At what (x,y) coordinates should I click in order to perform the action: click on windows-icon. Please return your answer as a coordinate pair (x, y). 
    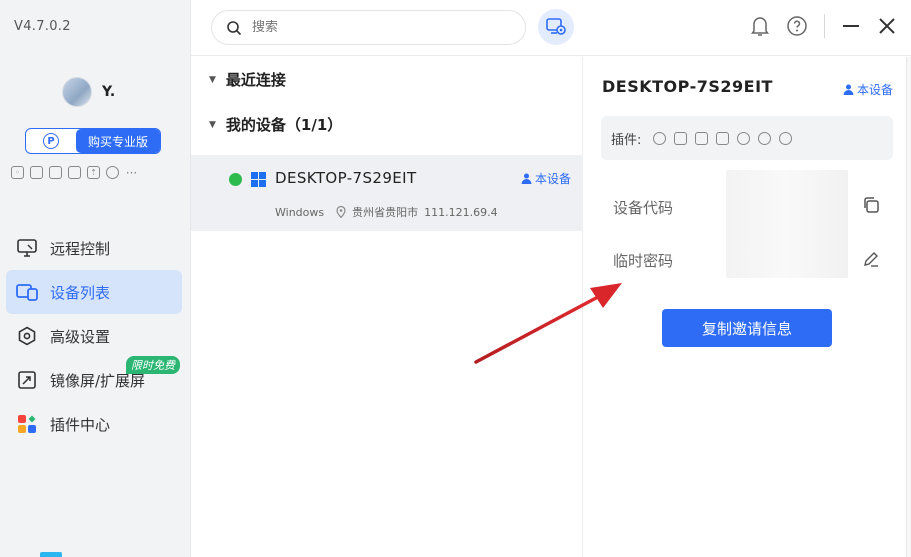
    Looking at the image, I should click on (258, 179).